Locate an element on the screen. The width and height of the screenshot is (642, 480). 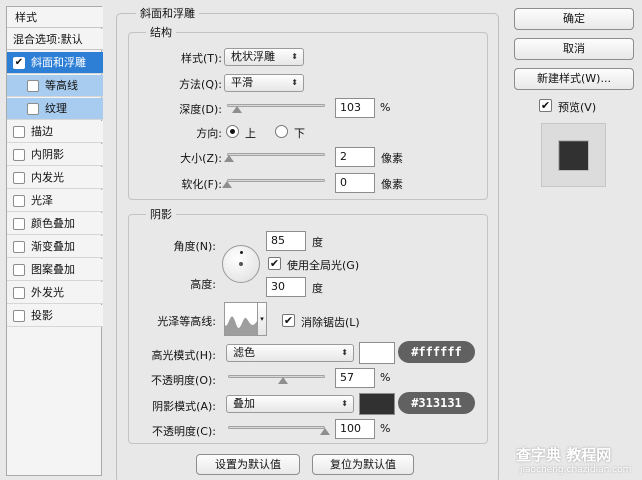
bevel-emboss-title: 斜面和浮雕 is located at coordinates (167, 13).